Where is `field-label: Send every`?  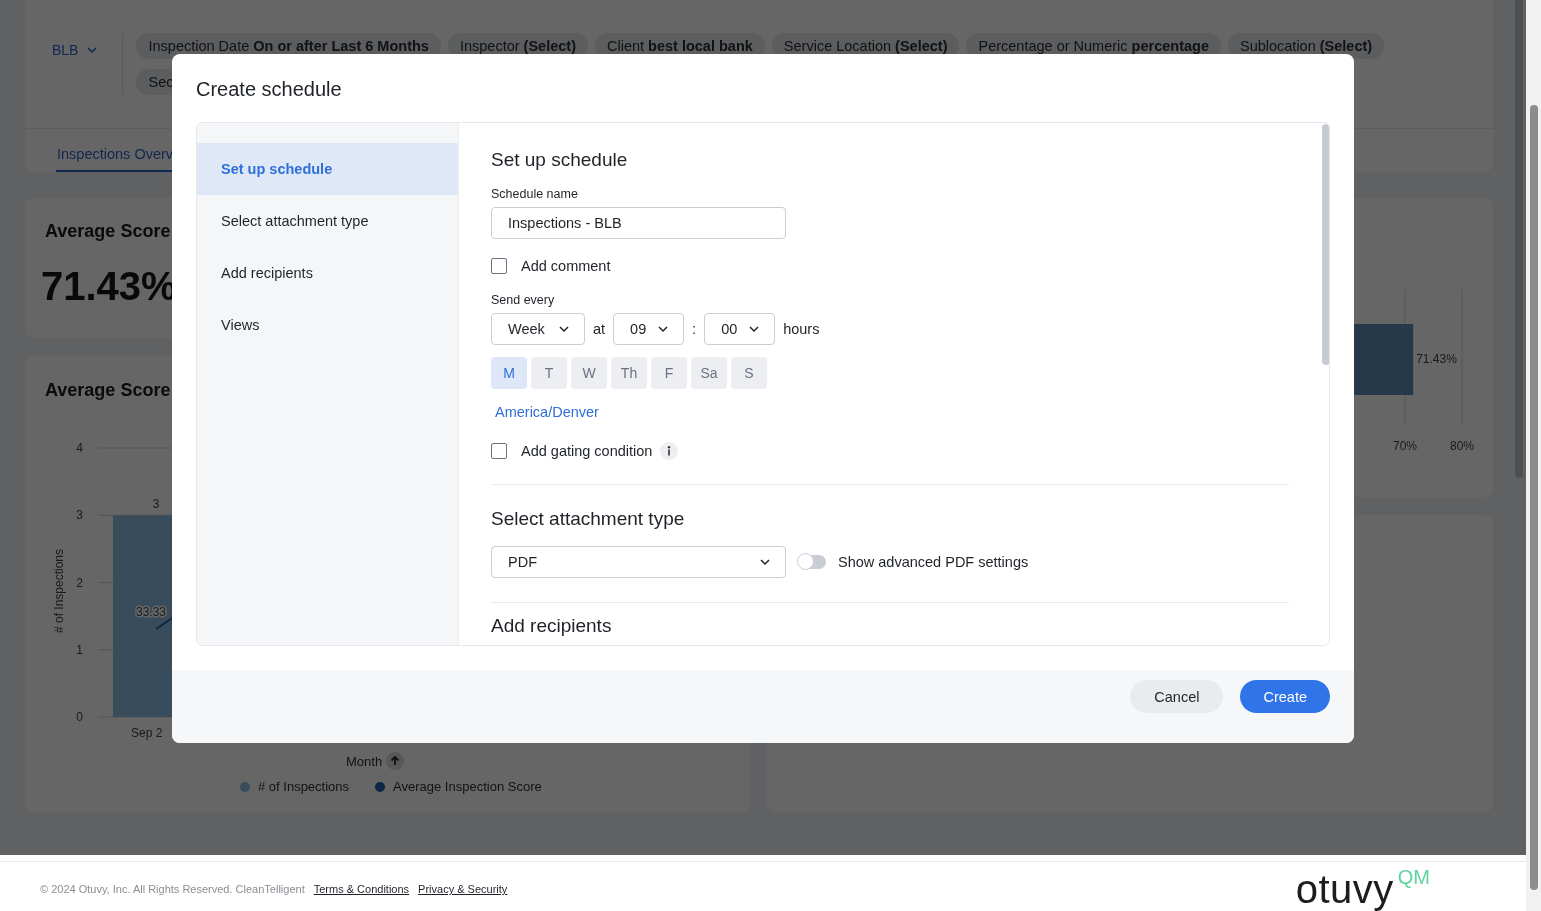 field-label: Send every is located at coordinates (523, 300).